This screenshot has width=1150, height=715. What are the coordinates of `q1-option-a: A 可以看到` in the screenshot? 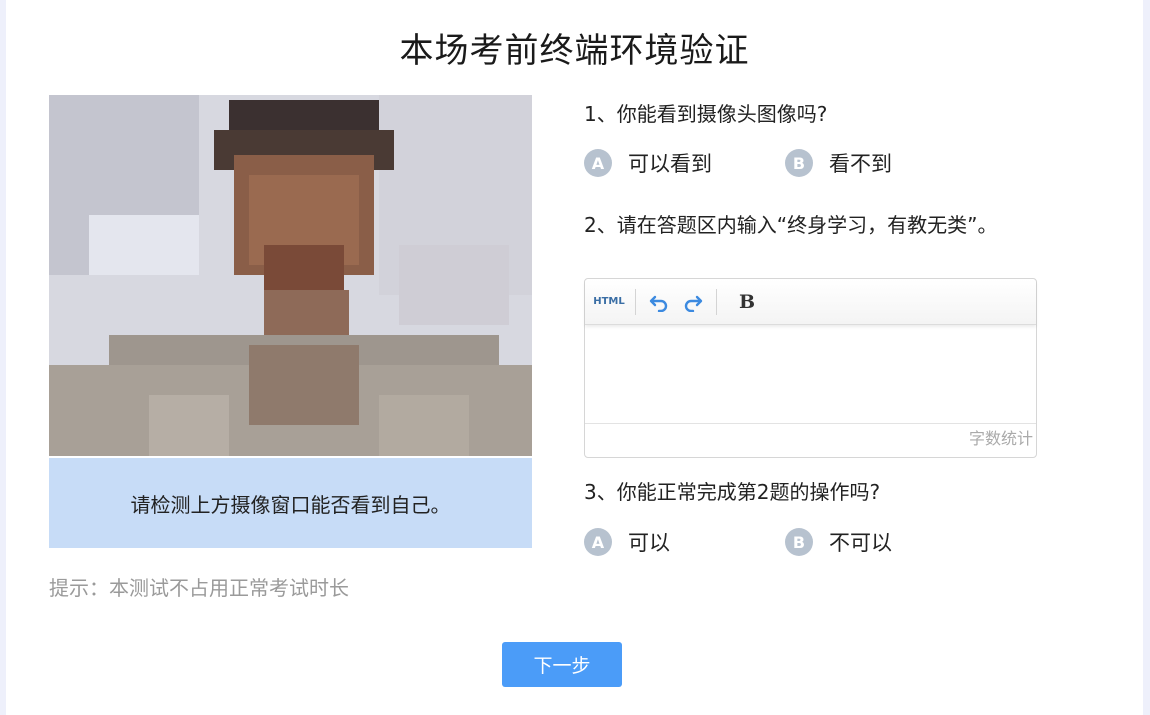 It's located at (648, 163).